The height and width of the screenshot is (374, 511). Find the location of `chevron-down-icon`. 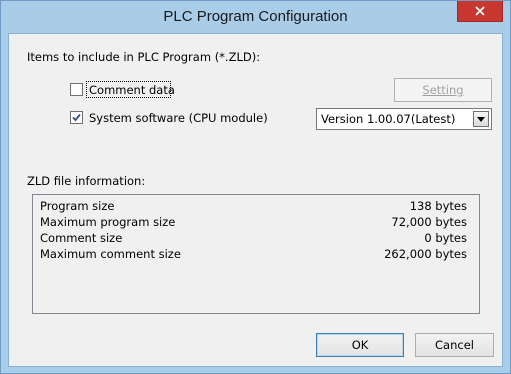

chevron-down-icon is located at coordinates (481, 119).